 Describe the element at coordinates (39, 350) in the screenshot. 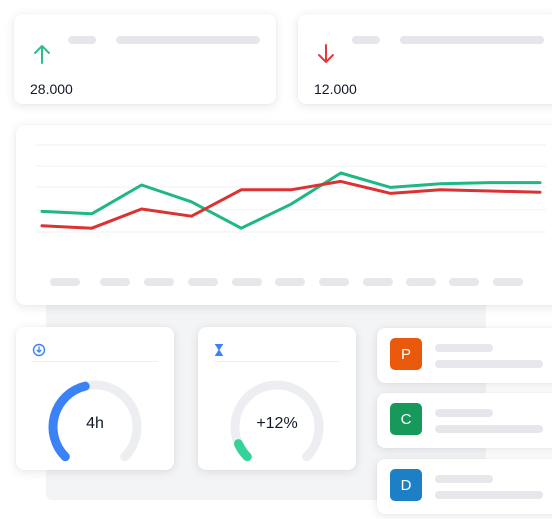

I see `download-icon` at that location.